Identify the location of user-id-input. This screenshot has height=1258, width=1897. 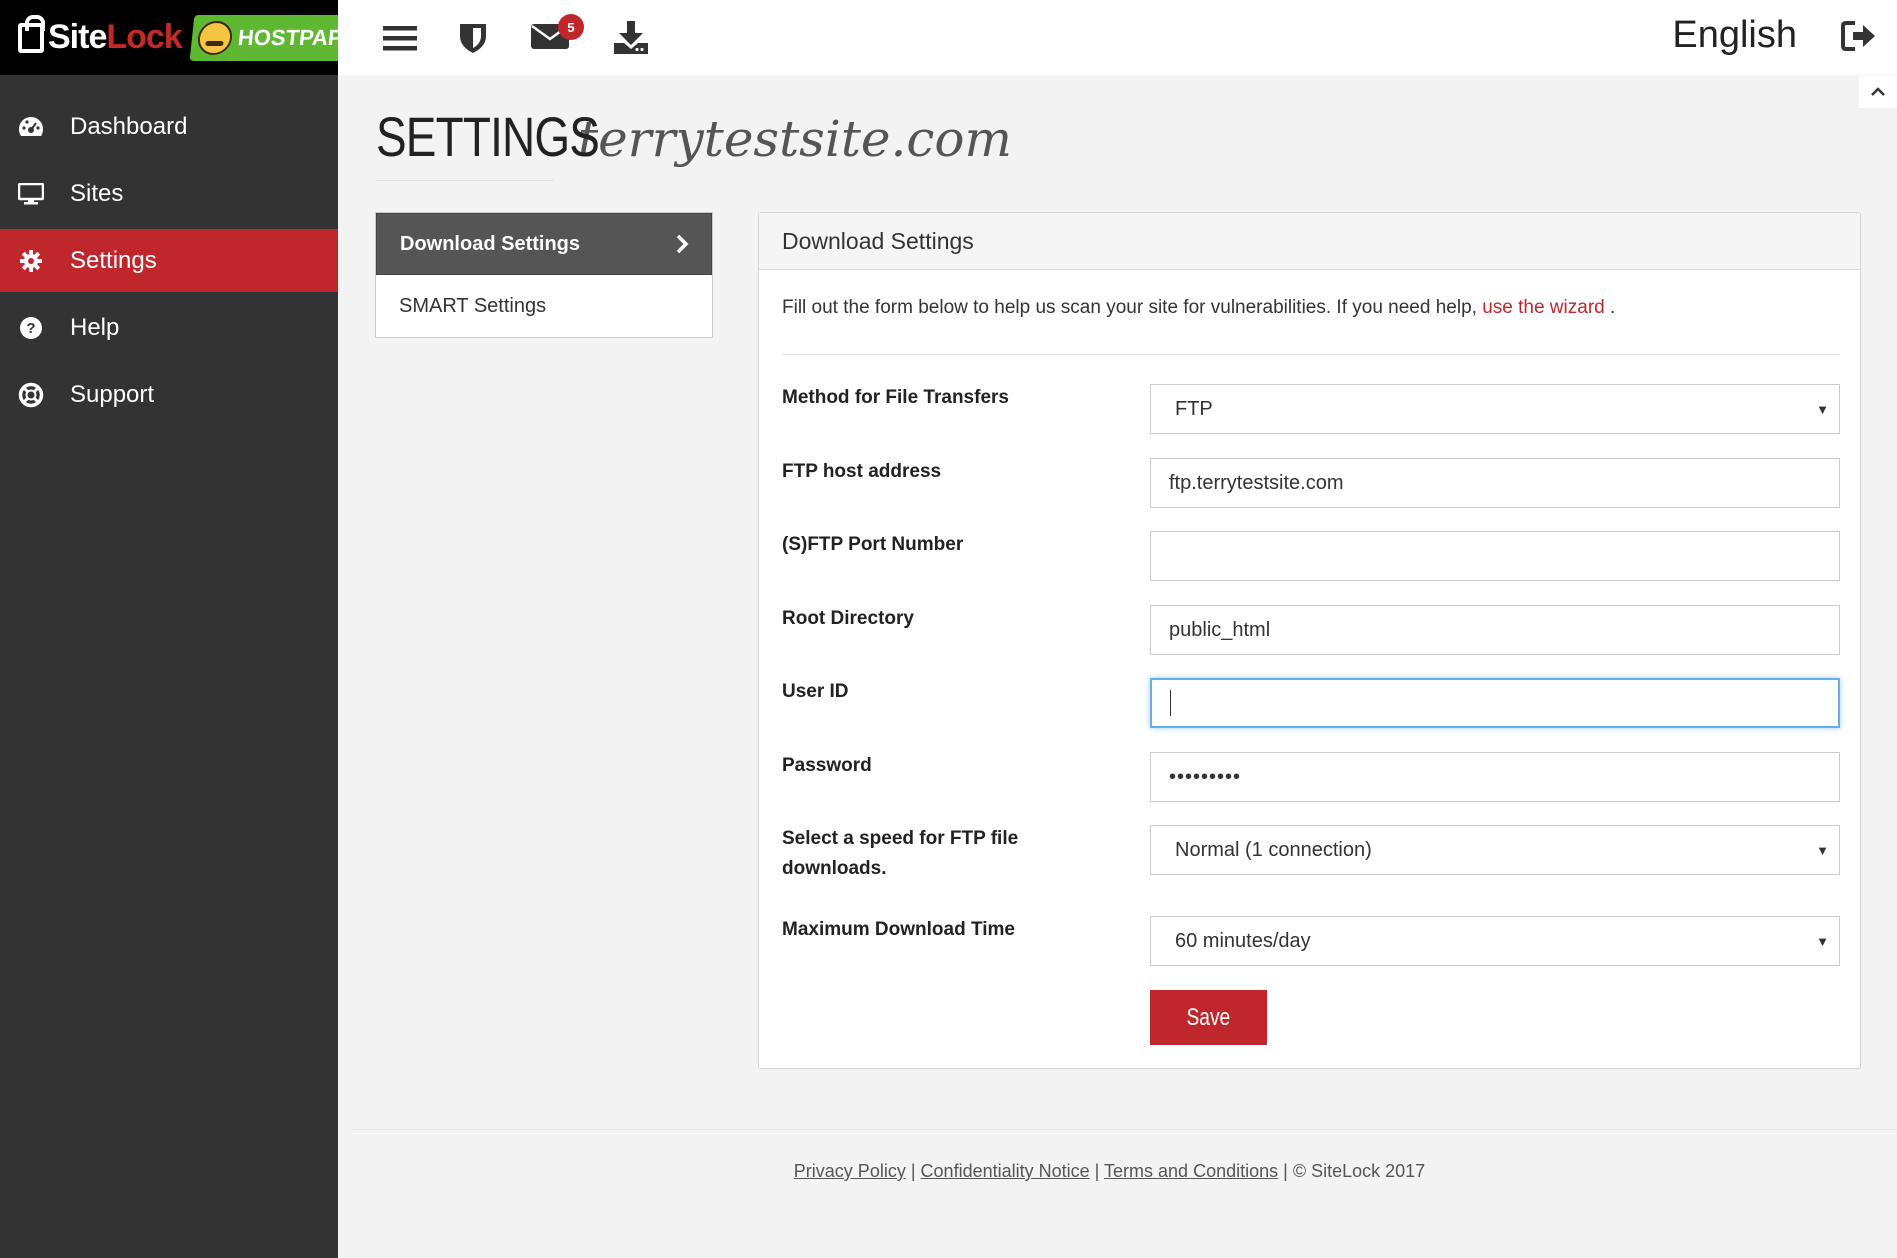
(1495, 703).